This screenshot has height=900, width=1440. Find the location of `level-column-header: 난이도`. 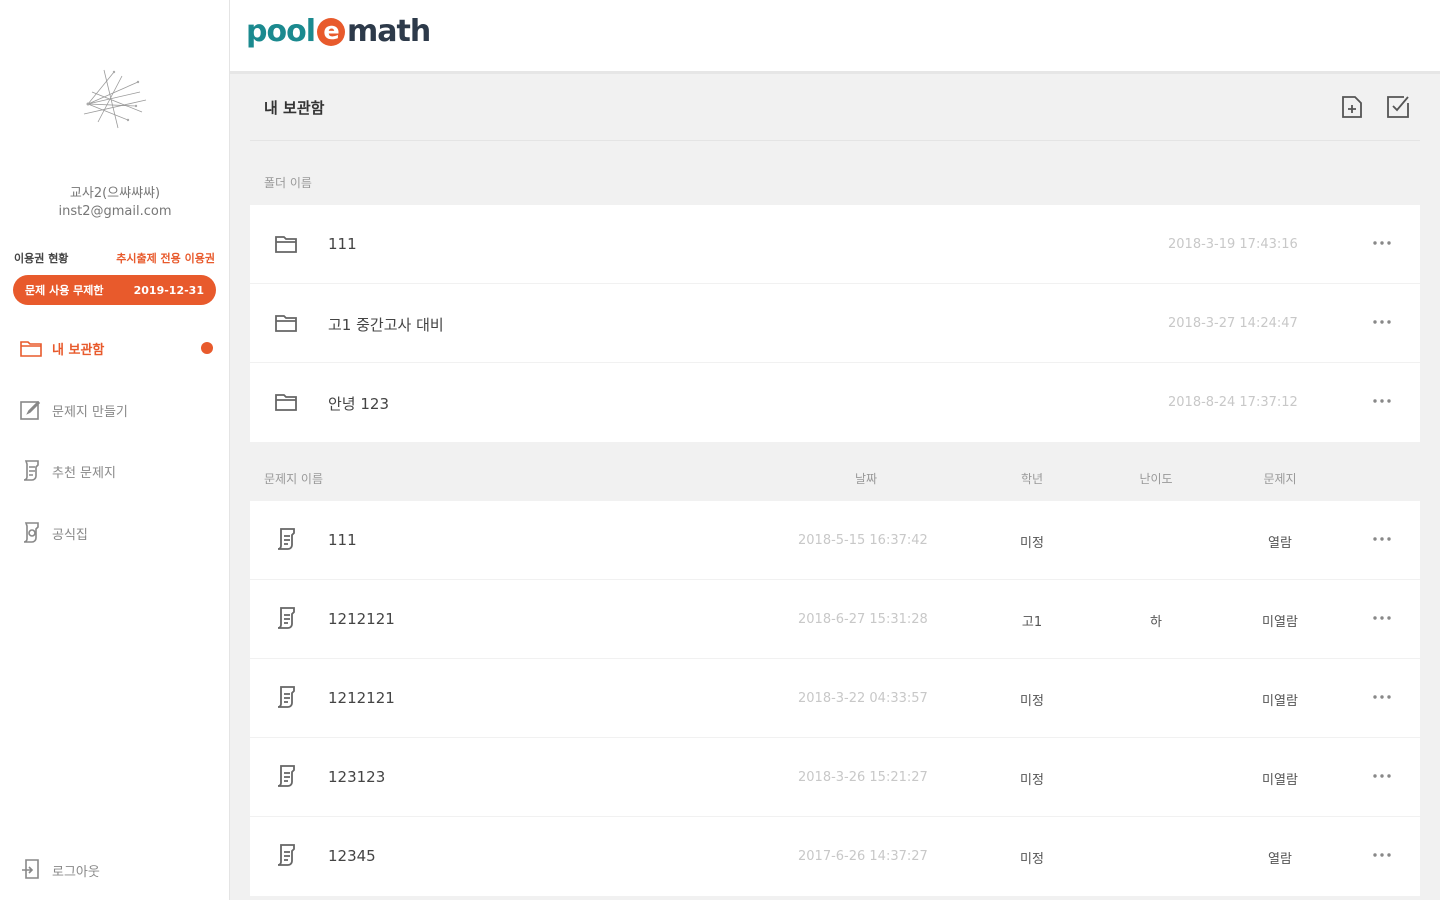

level-column-header: 난이도 is located at coordinates (1156, 479).